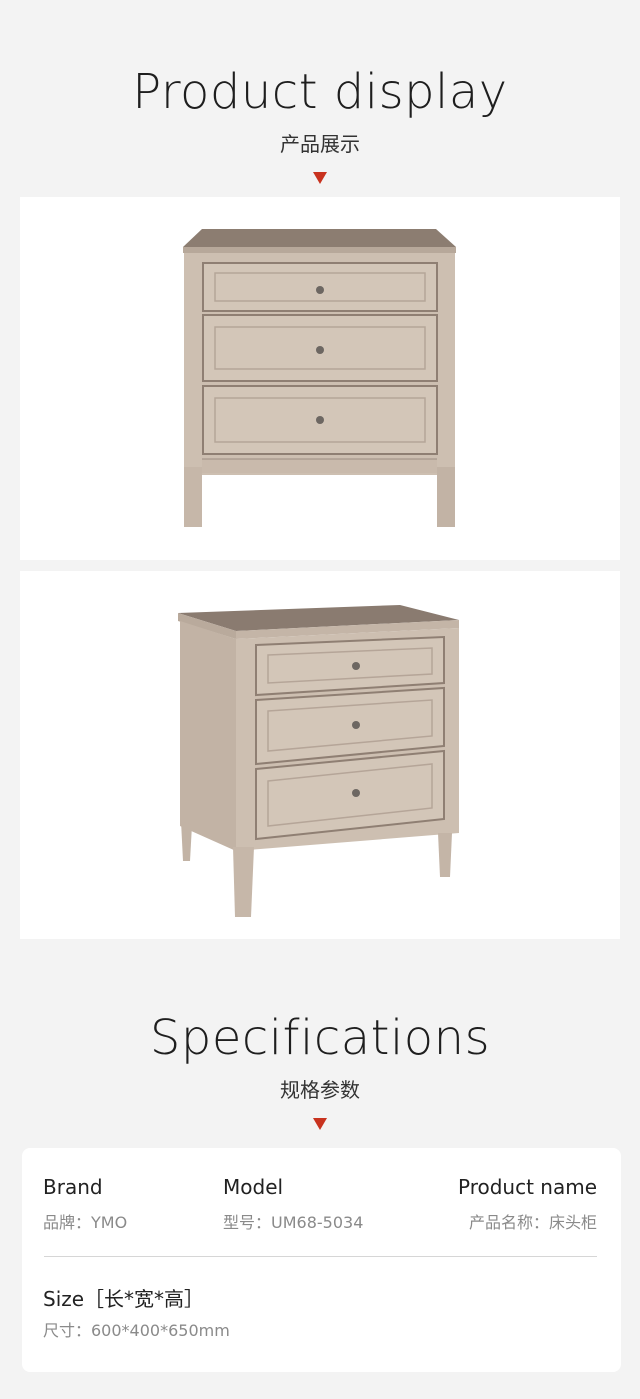  Describe the element at coordinates (320, 1256) in the screenshot. I see `spec-divider` at that location.